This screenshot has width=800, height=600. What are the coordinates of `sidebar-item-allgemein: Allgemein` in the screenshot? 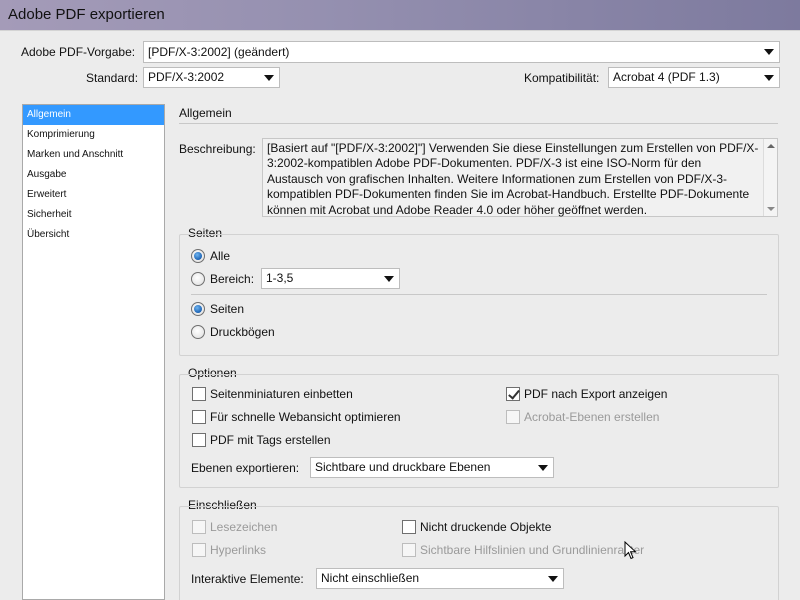 It's located at (93, 115).